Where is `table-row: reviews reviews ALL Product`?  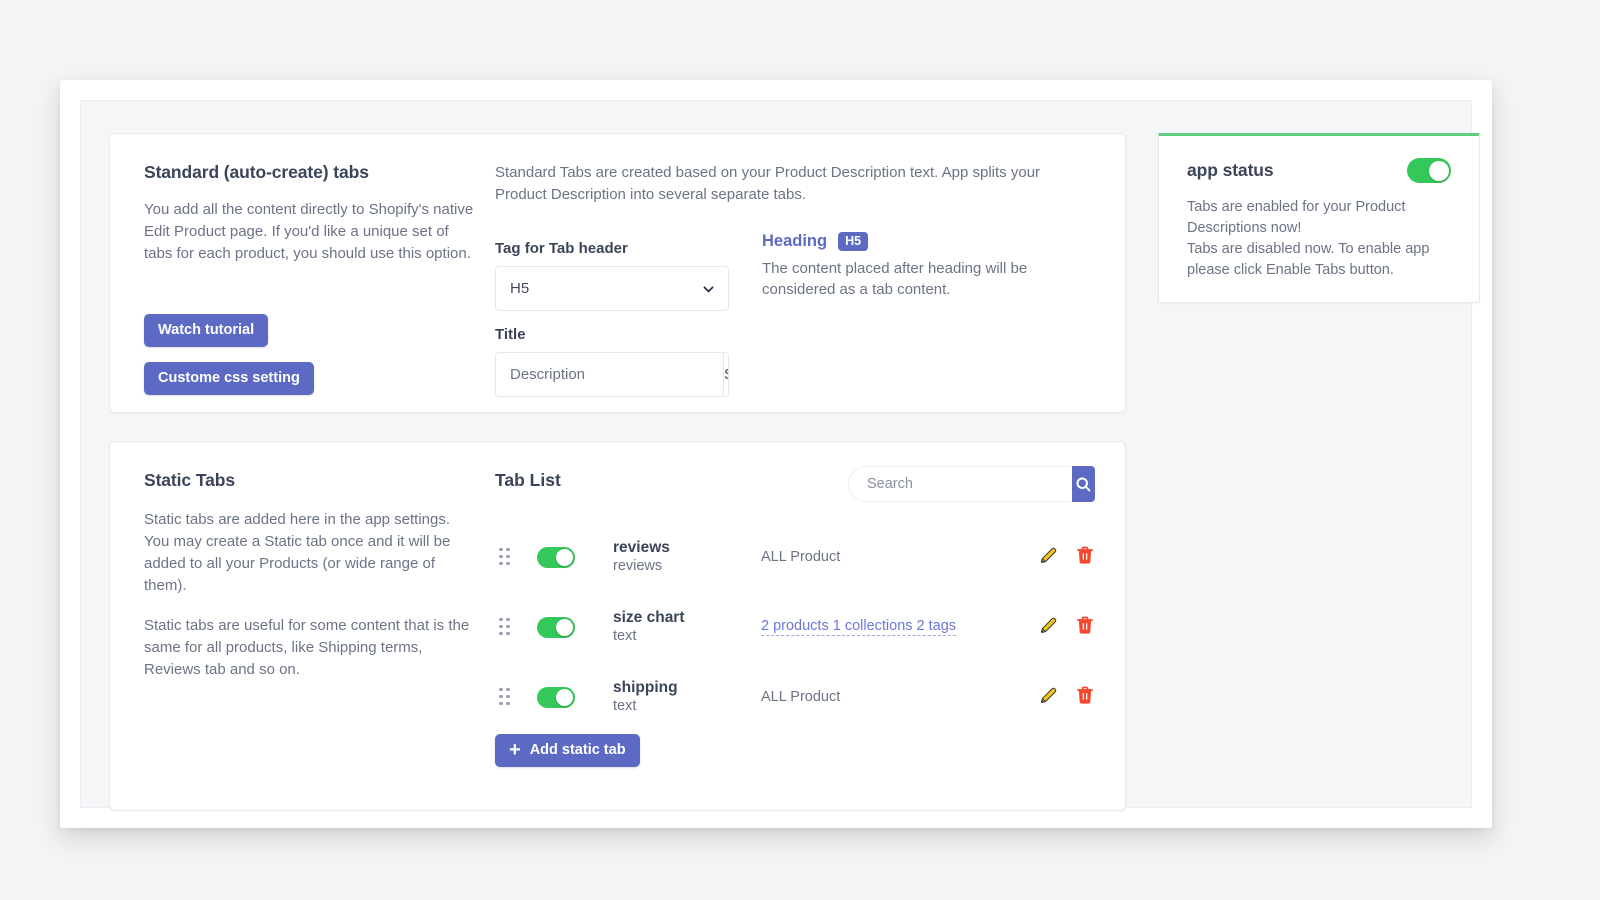
table-row: reviews reviews ALL Product is located at coordinates (795, 557).